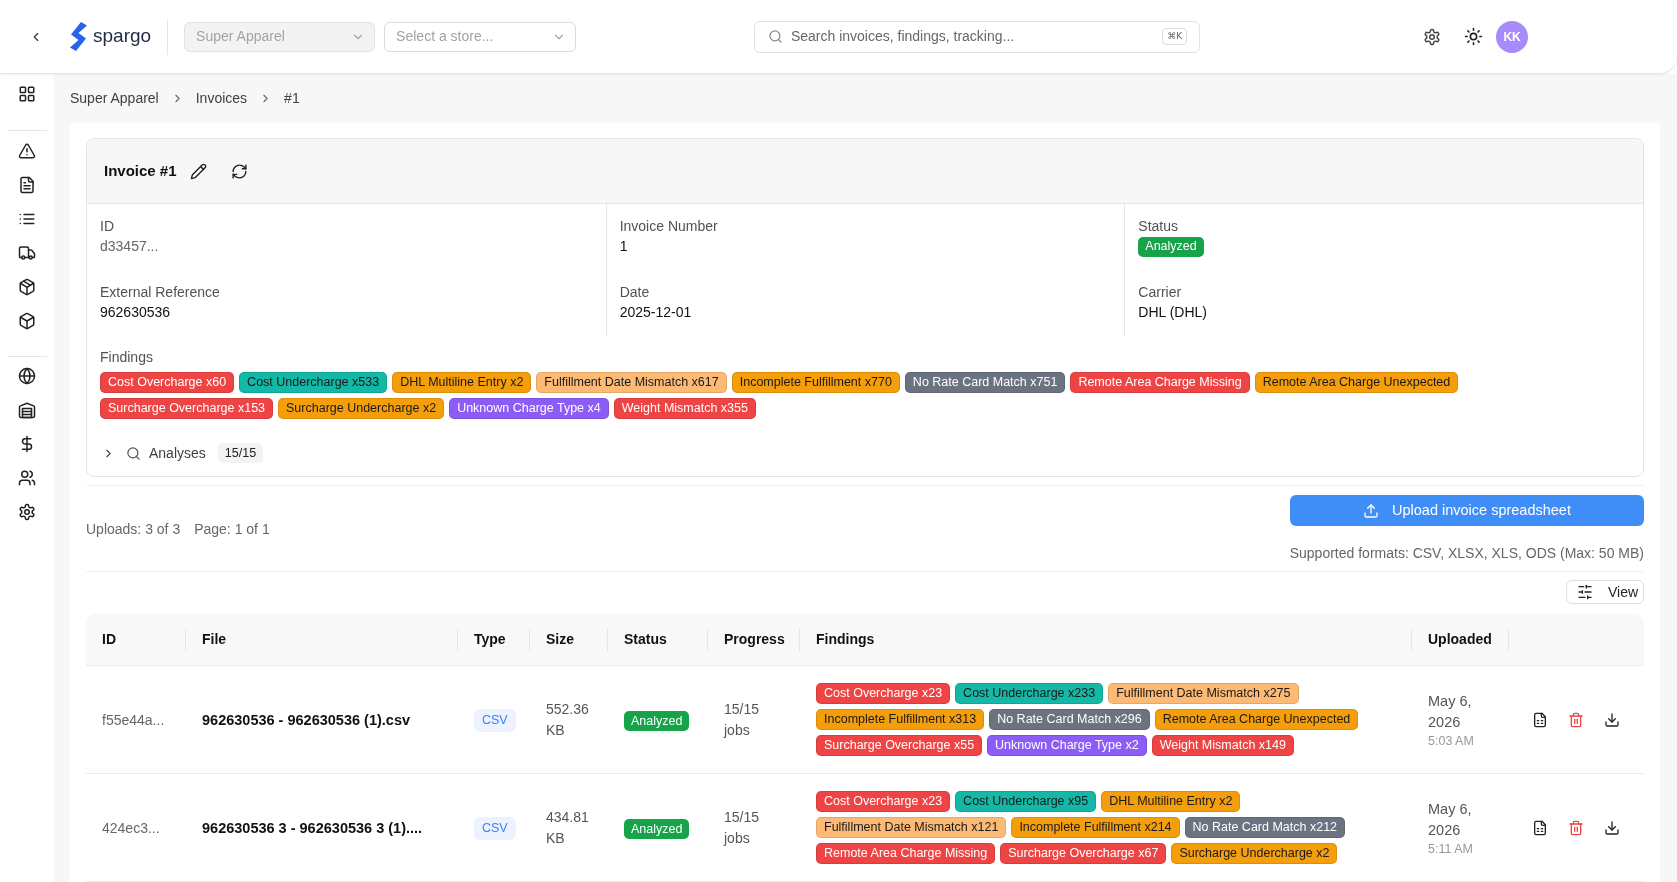 The image size is (1677, 882). Describe the element at coordinates (232, 529) in the screenshot. I see `page-indicator: Page: 1 of 1` at that location.